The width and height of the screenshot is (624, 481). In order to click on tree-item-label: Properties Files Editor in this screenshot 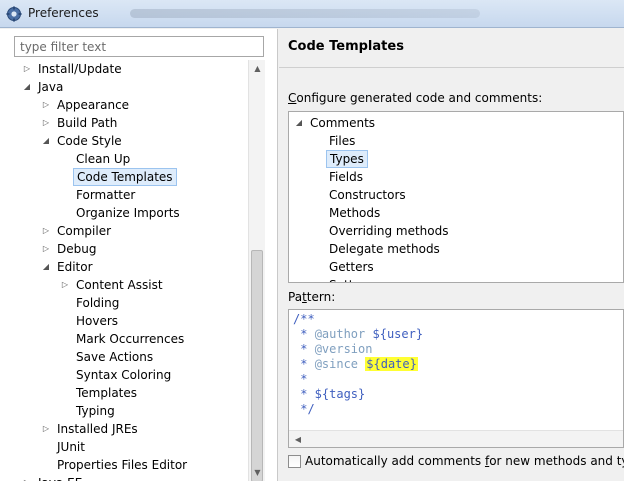, I will do `click(122, 465)`.